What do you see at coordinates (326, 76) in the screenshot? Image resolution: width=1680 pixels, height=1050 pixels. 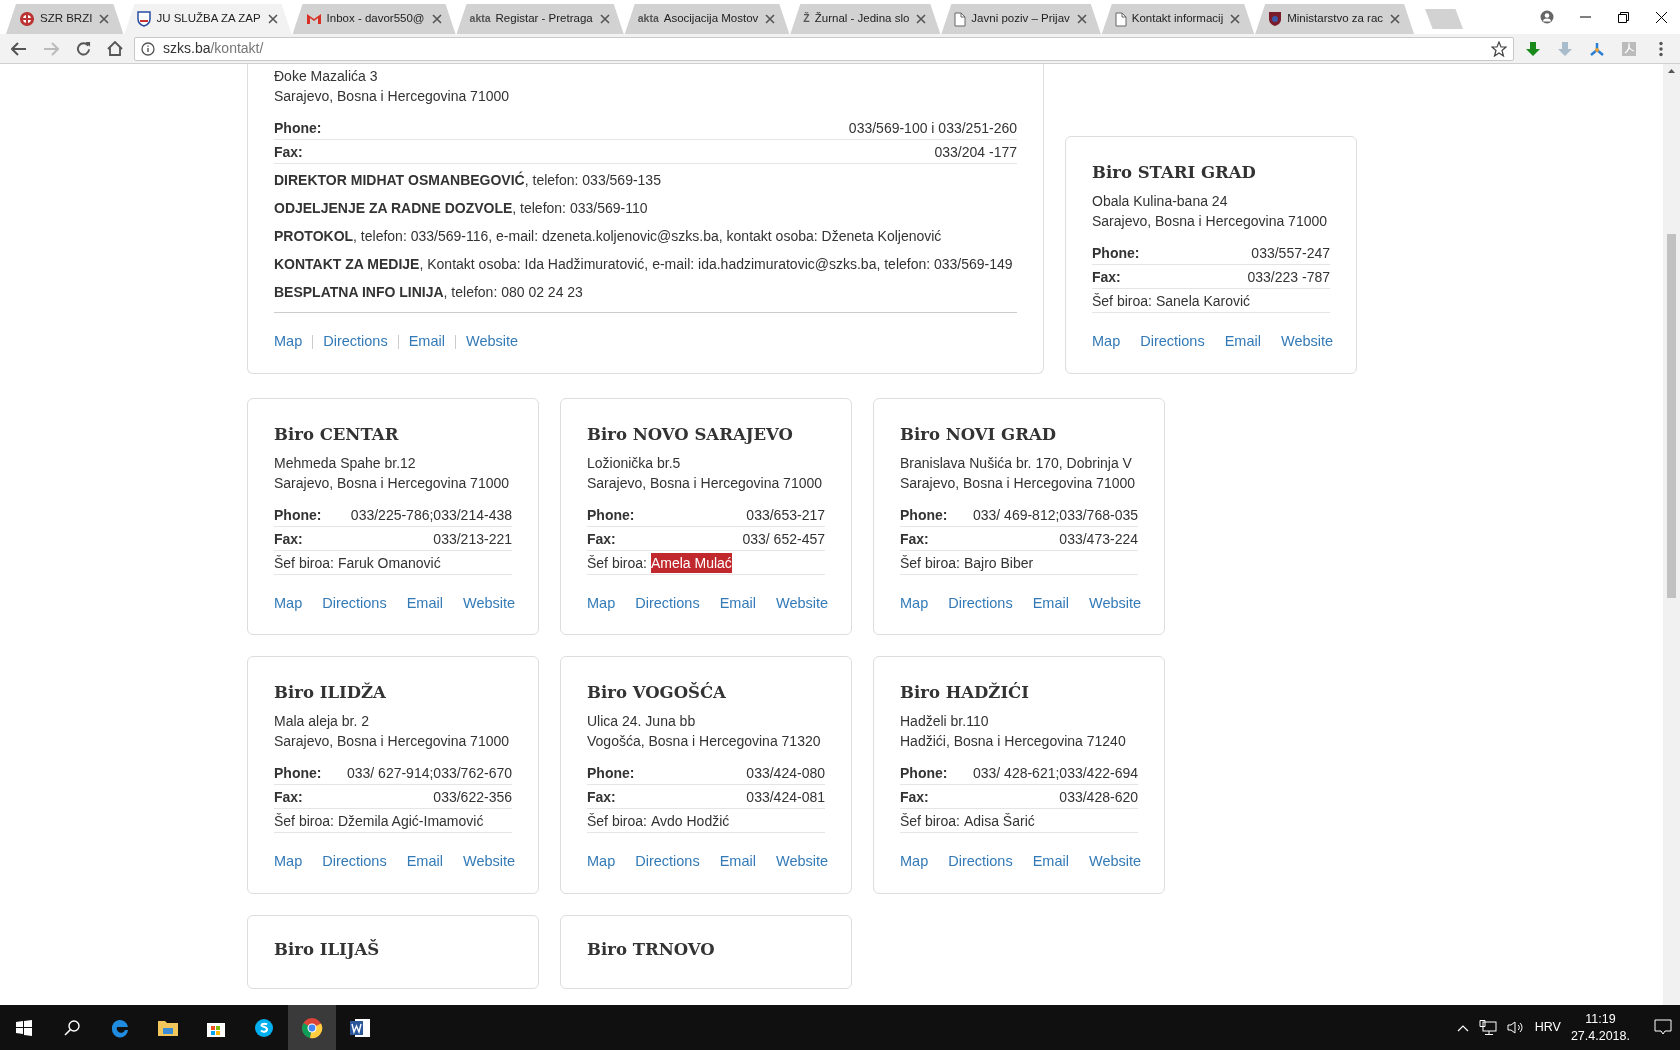 I see `address-line: Đoke Mazalića 3` at bounding box center [326, 76].